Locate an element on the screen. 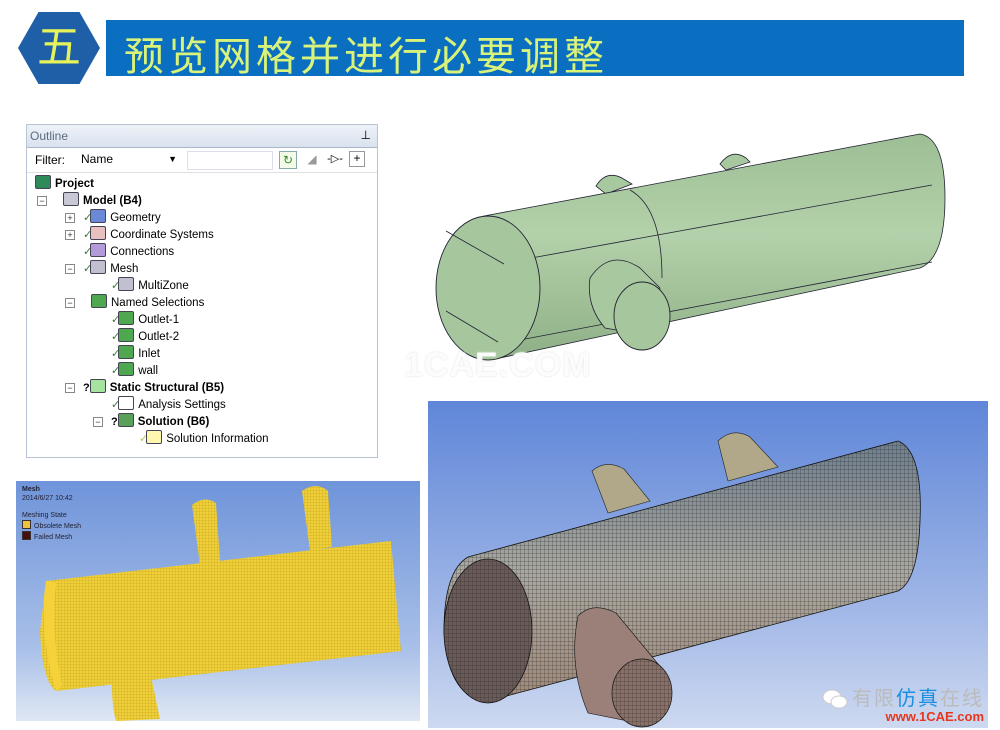  pin-icon: ⊥ is located at coordinates (366, 135).